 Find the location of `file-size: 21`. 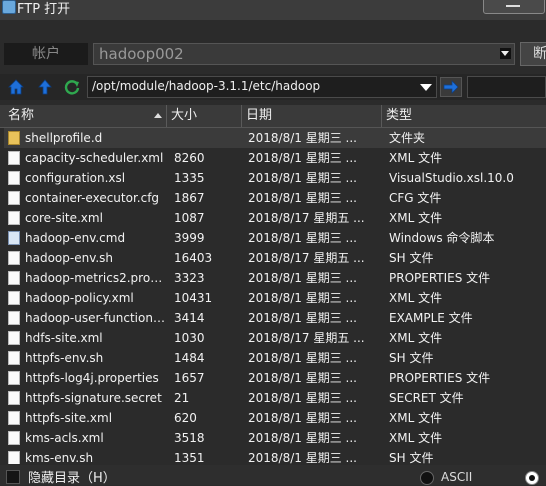

file-size: 21 is located at coordinates (182, 398).